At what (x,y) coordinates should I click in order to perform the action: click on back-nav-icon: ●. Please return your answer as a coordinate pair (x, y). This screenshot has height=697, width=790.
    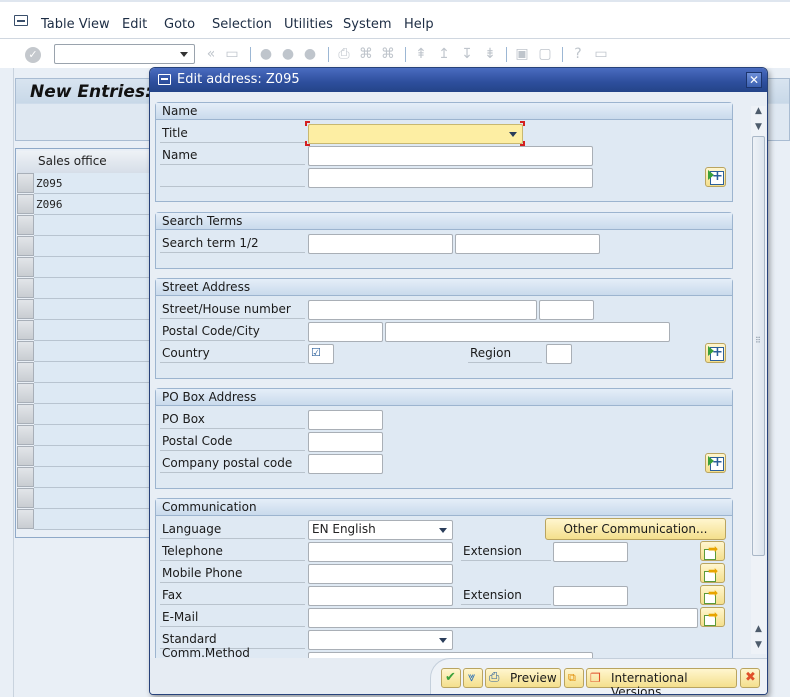
    Looking at the image, I should click on (266, 54).